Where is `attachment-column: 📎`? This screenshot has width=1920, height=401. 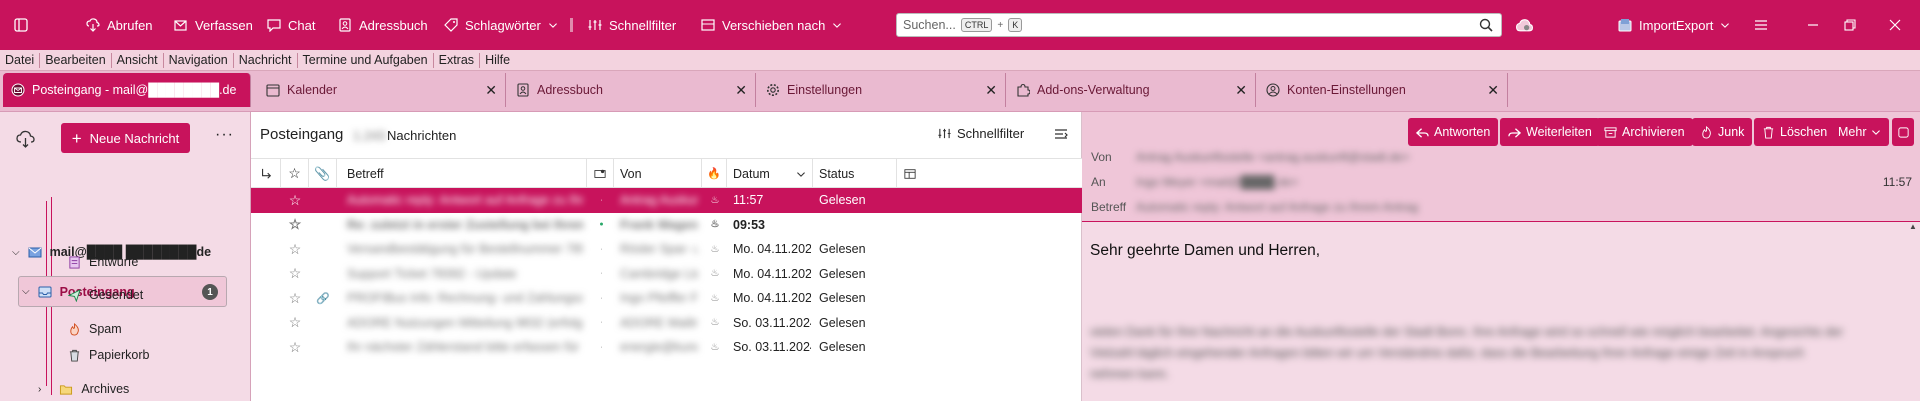
attachment-column: 📎 is located at coordinates (323, 173).